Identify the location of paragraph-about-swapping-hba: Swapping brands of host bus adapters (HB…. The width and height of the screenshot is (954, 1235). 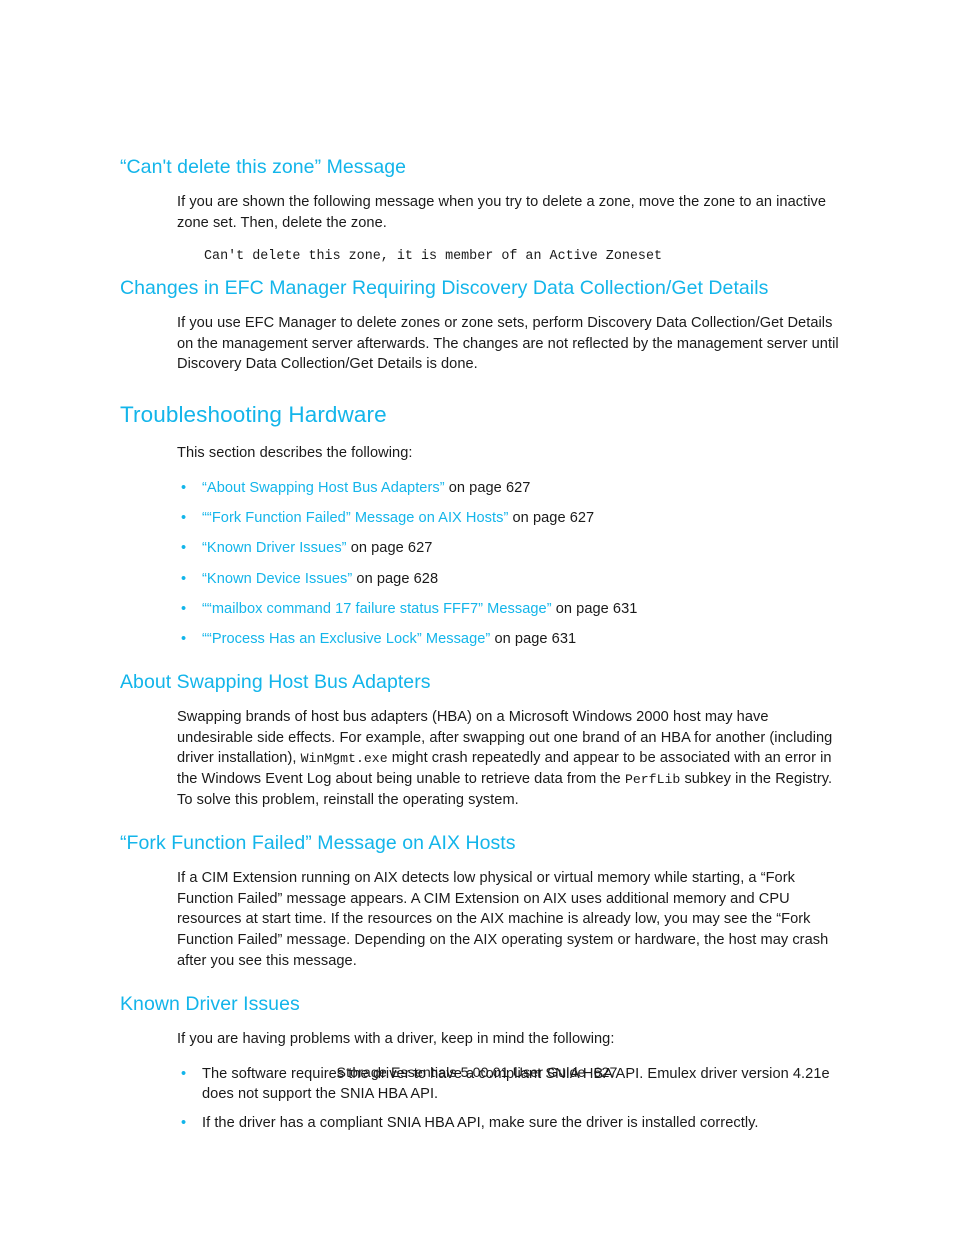
(508, 759).